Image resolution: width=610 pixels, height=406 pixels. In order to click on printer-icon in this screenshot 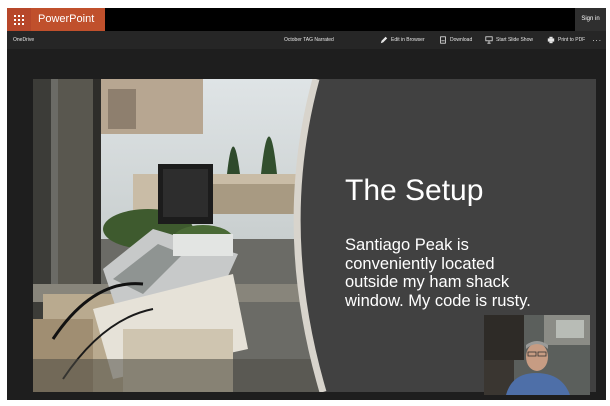, I will do `click(551, 40)`.